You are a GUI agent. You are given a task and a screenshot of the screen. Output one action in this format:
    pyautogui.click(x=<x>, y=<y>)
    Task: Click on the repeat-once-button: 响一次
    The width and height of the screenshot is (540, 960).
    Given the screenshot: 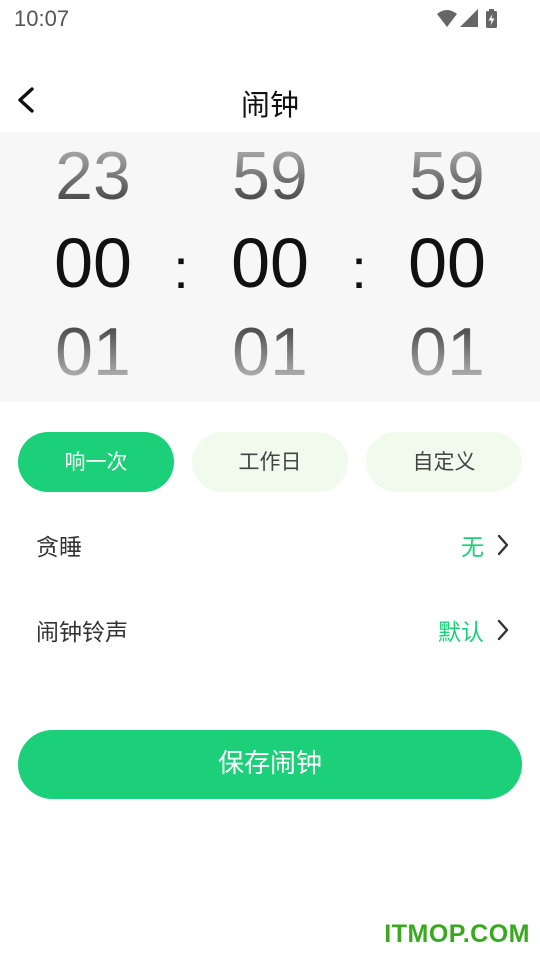 What is the action you would take?
    pyautogui.click(x=96, y=462)
    